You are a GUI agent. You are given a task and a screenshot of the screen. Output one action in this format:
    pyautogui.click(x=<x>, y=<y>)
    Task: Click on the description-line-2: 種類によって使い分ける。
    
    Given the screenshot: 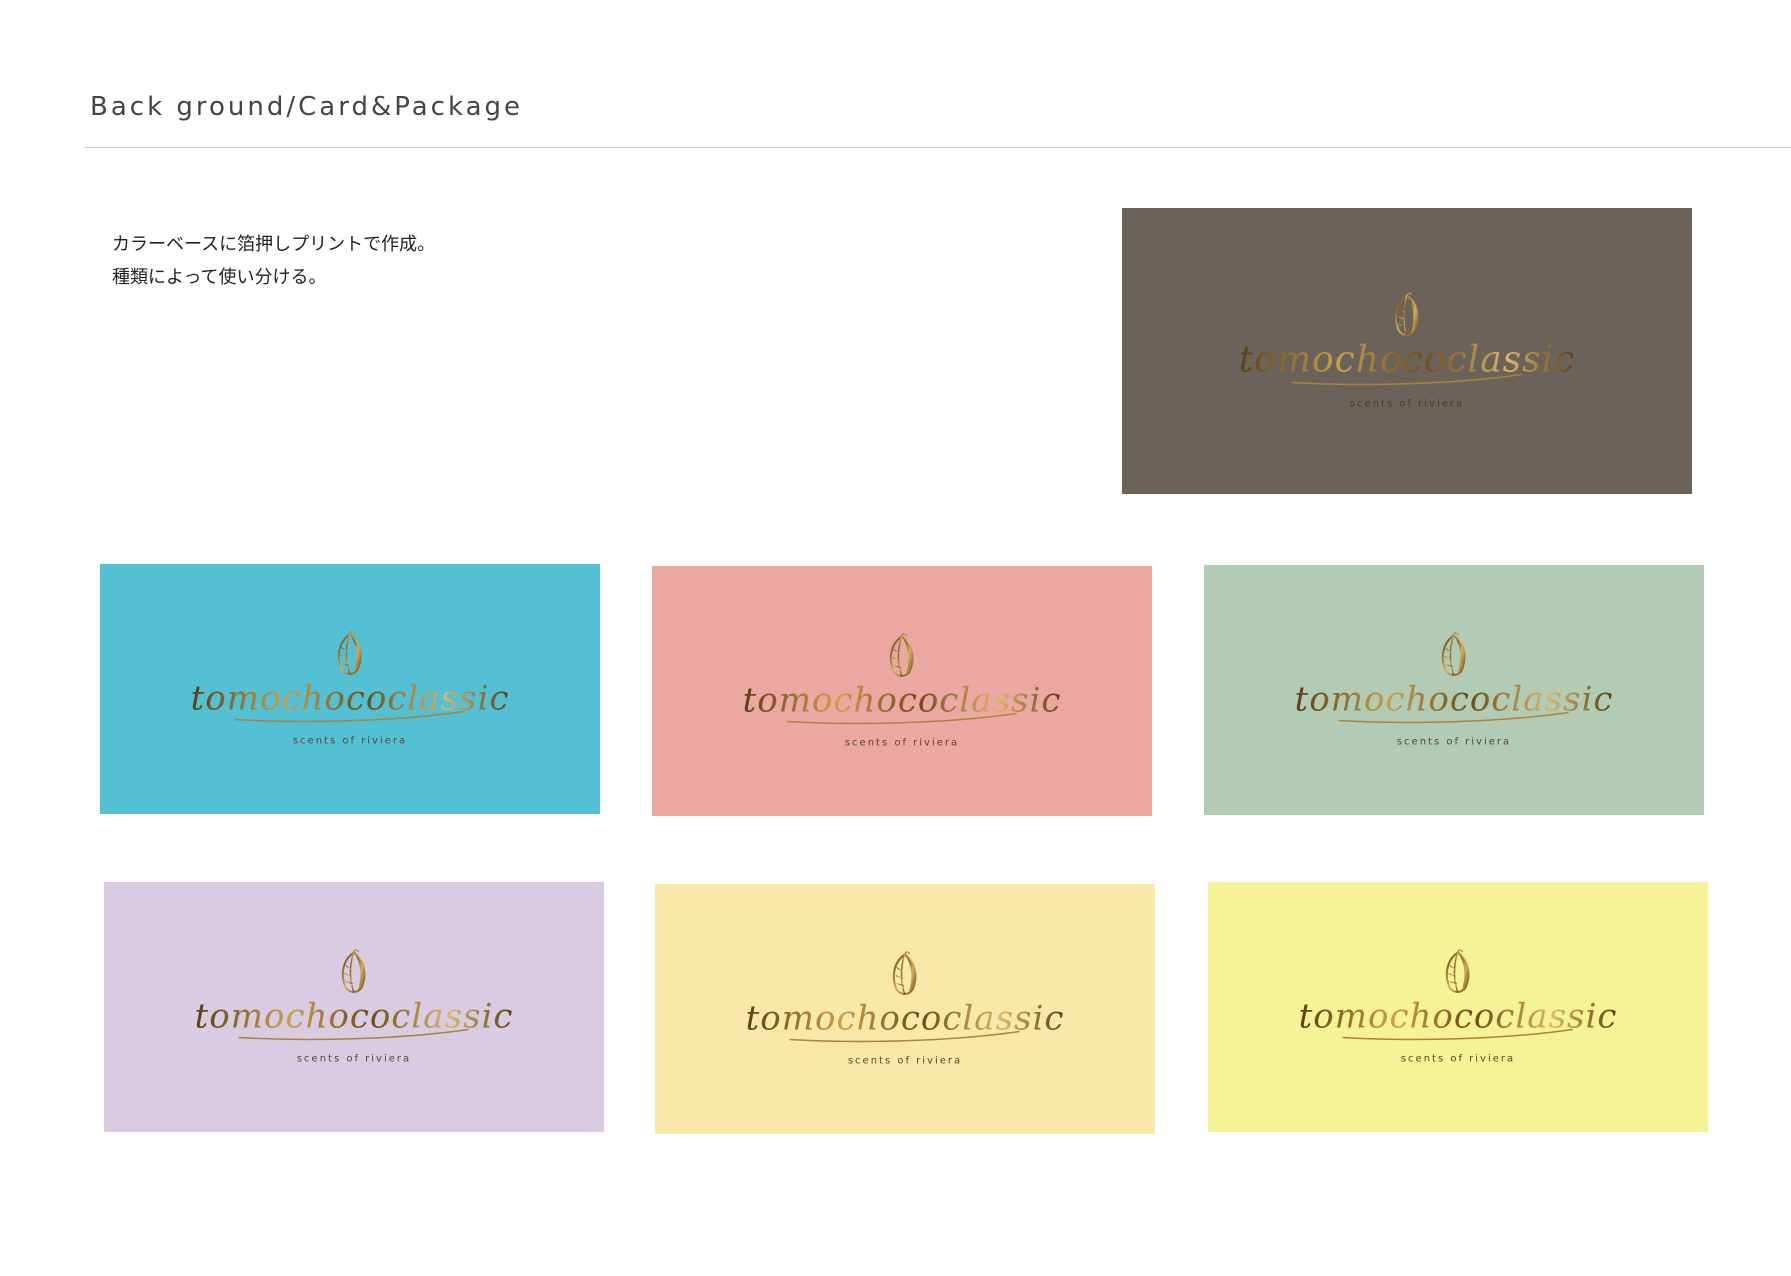 What is the action you would take?
    pyautogui.click(x=219, y=277)
    